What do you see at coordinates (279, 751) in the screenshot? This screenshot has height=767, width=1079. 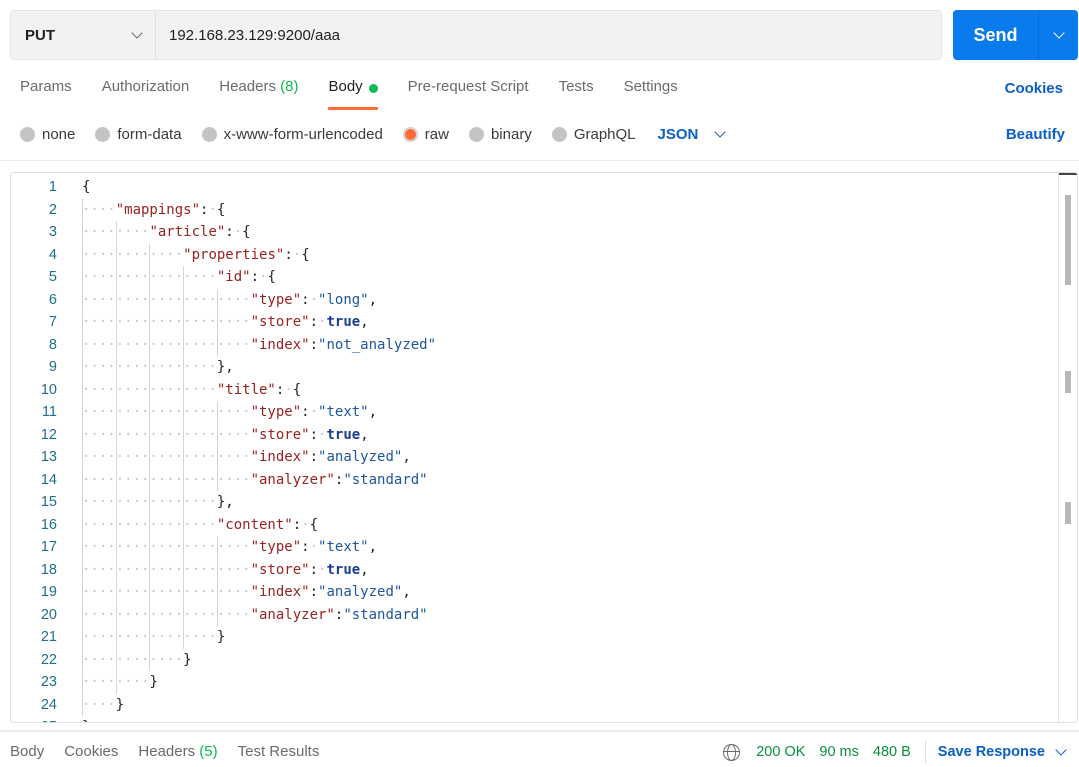 I see `response-tab-test-results: Test Results` at bounding box center [279, 751].